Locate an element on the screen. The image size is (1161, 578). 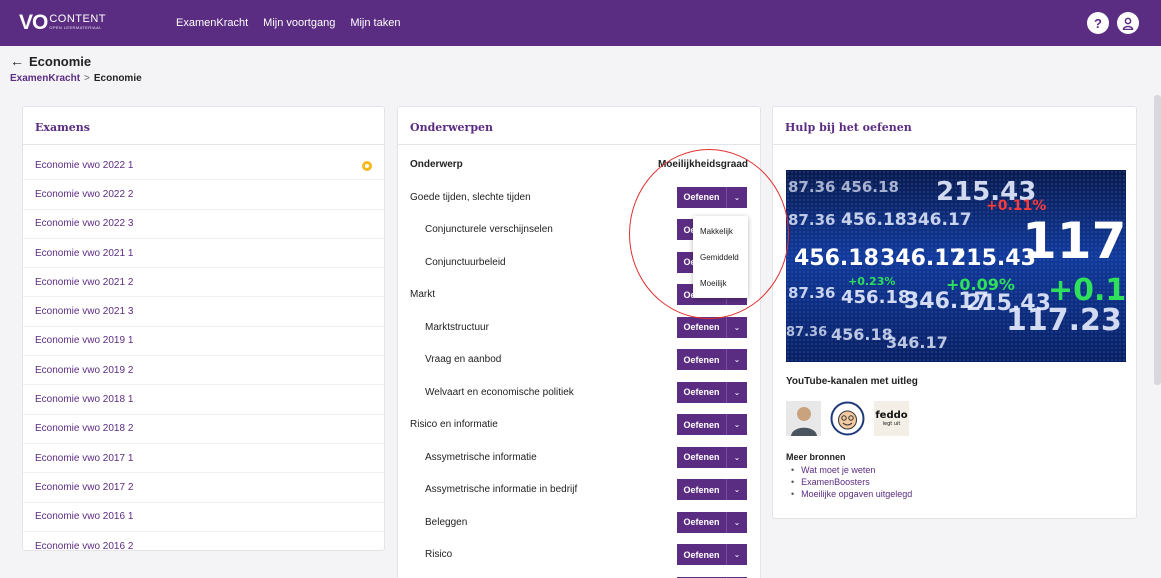
topic-row: Risico en informatie Oefenen ⌄ is located at coordinates (579, 425).